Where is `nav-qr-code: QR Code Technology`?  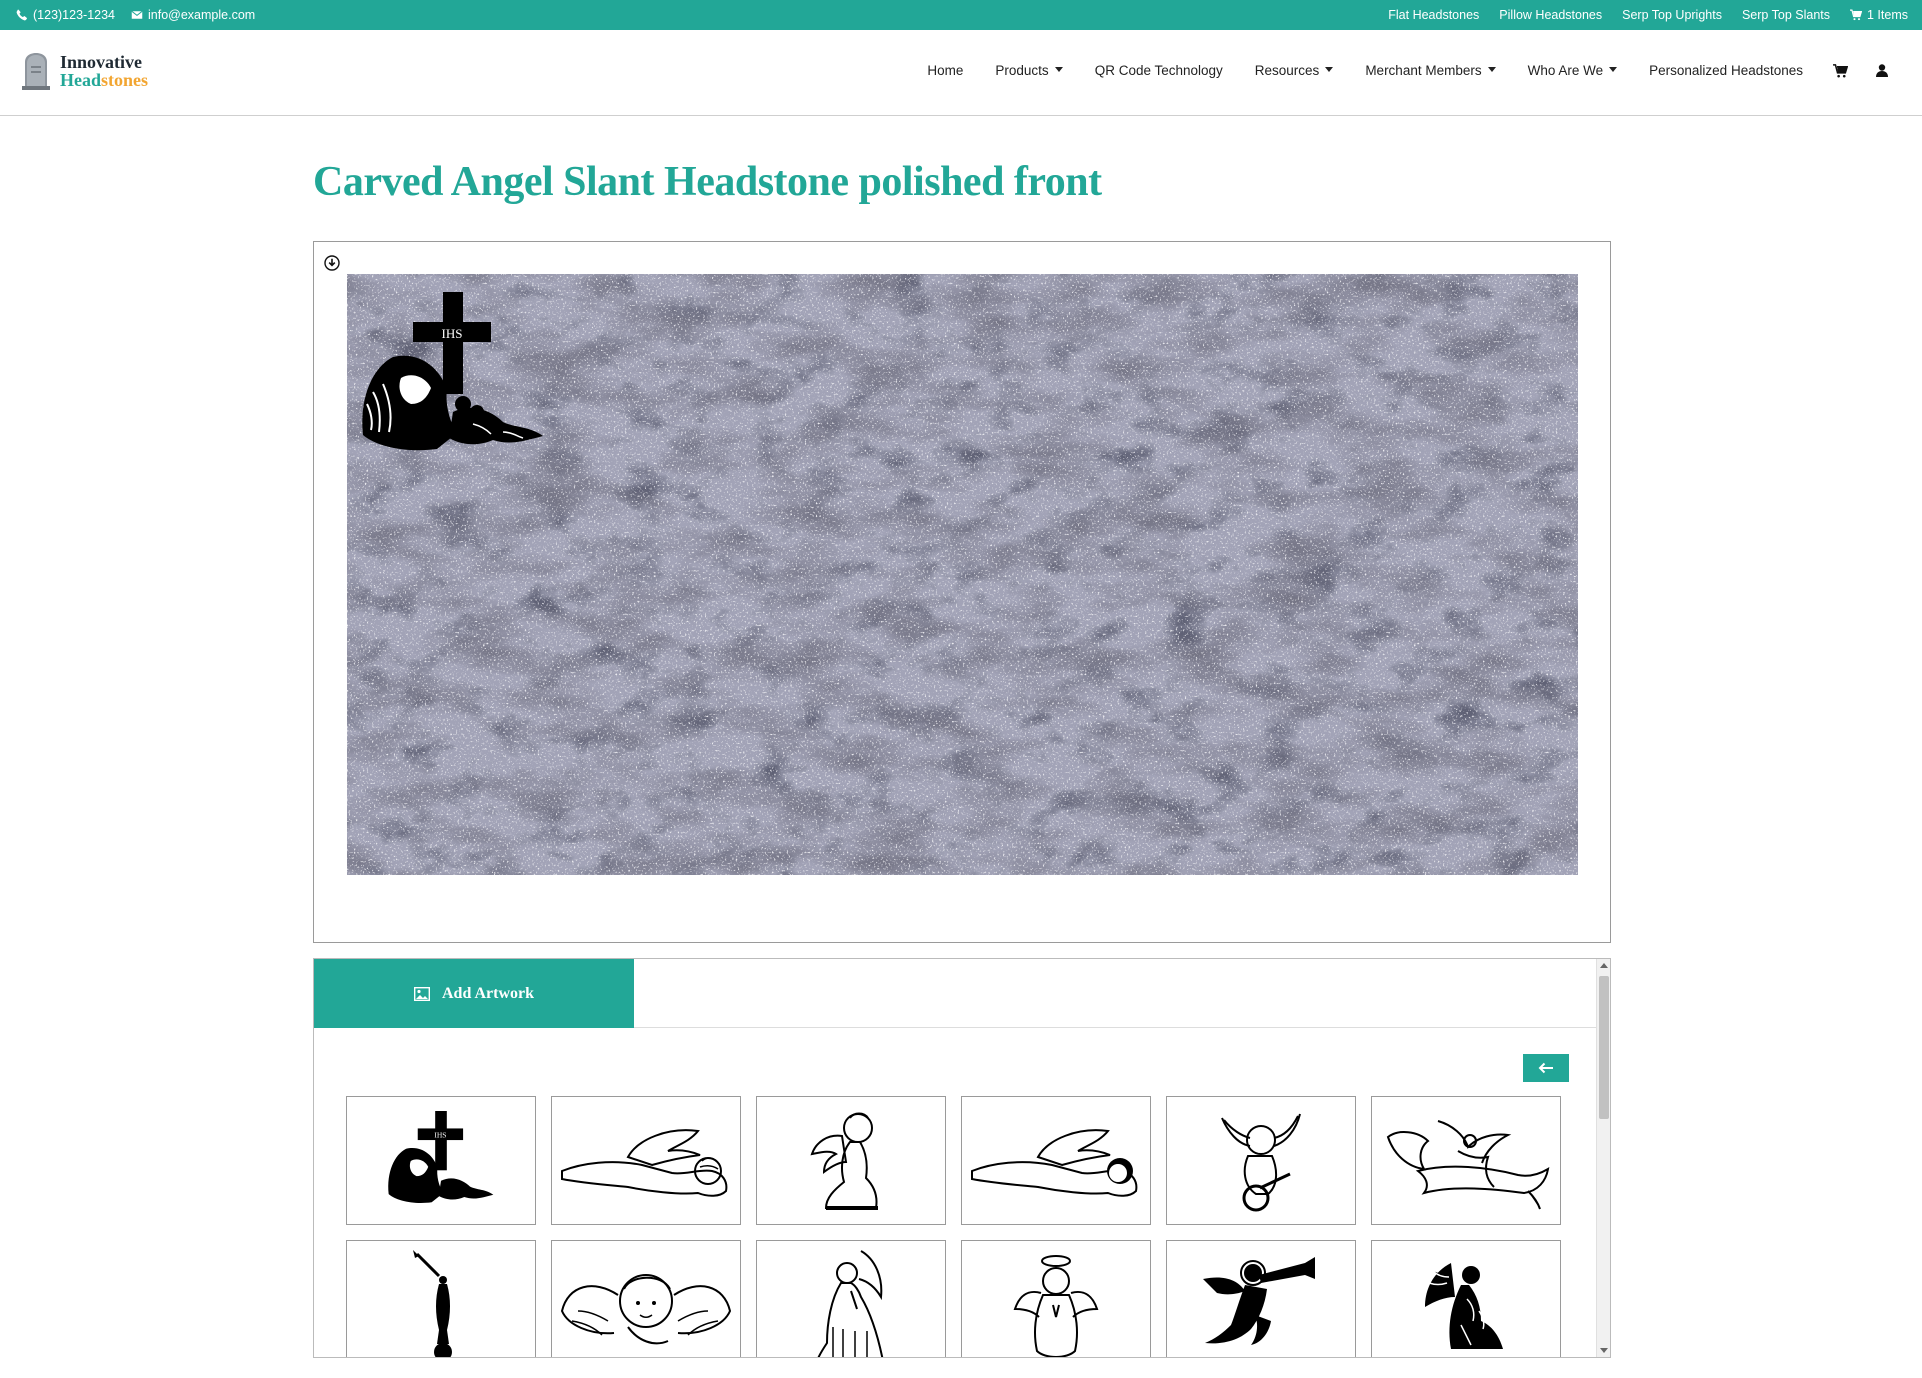
nav-qr-code: QR Code Technology is located at coordinates (1159, 70).